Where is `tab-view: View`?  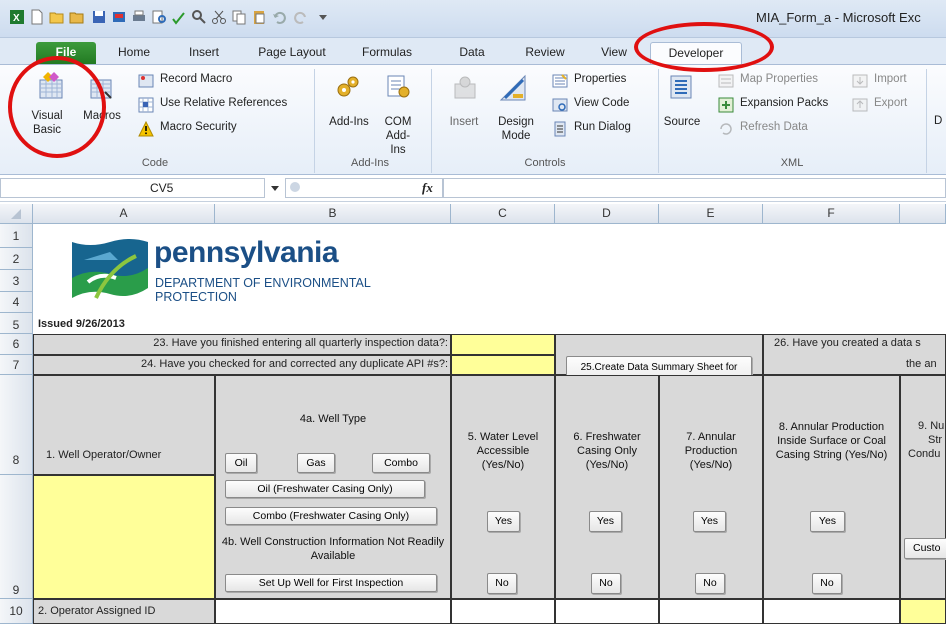
tab-view: View is located at coordinates (614, 53).